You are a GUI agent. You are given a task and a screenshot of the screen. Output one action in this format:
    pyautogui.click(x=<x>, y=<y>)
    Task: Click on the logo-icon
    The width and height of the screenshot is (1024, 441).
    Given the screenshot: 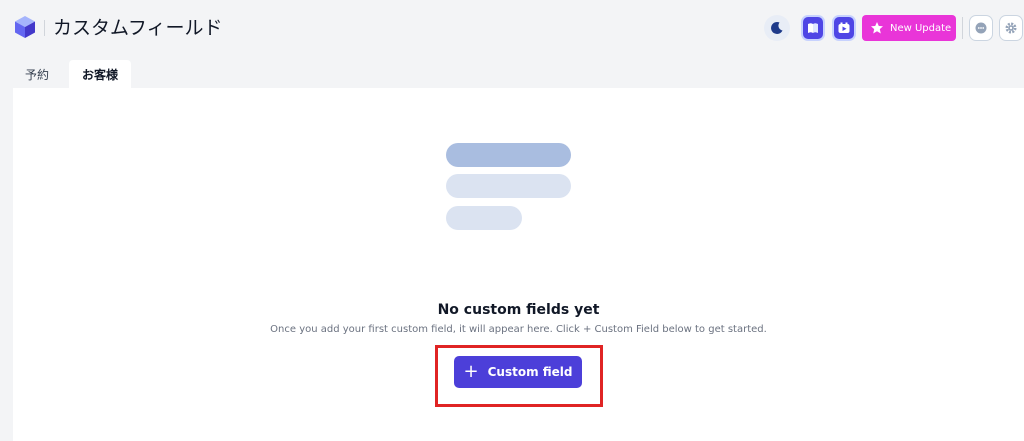 What is the action you would take?
    pyautogui.click(x=25, y=27)
    